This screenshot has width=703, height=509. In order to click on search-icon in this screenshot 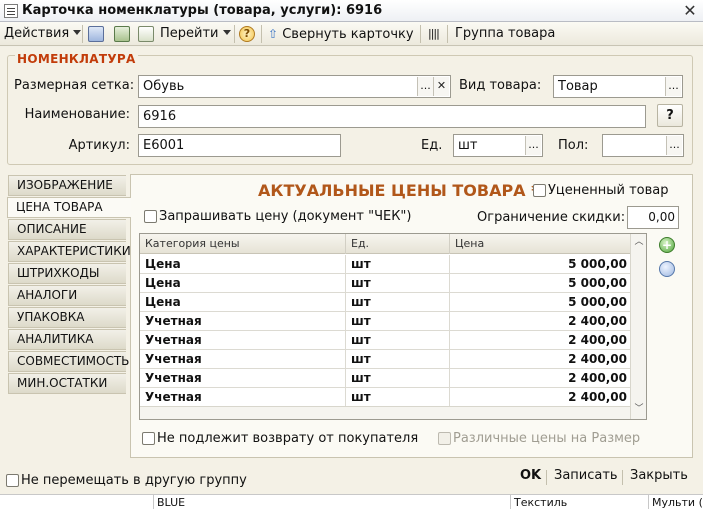, I will do `click(667, 269)`.